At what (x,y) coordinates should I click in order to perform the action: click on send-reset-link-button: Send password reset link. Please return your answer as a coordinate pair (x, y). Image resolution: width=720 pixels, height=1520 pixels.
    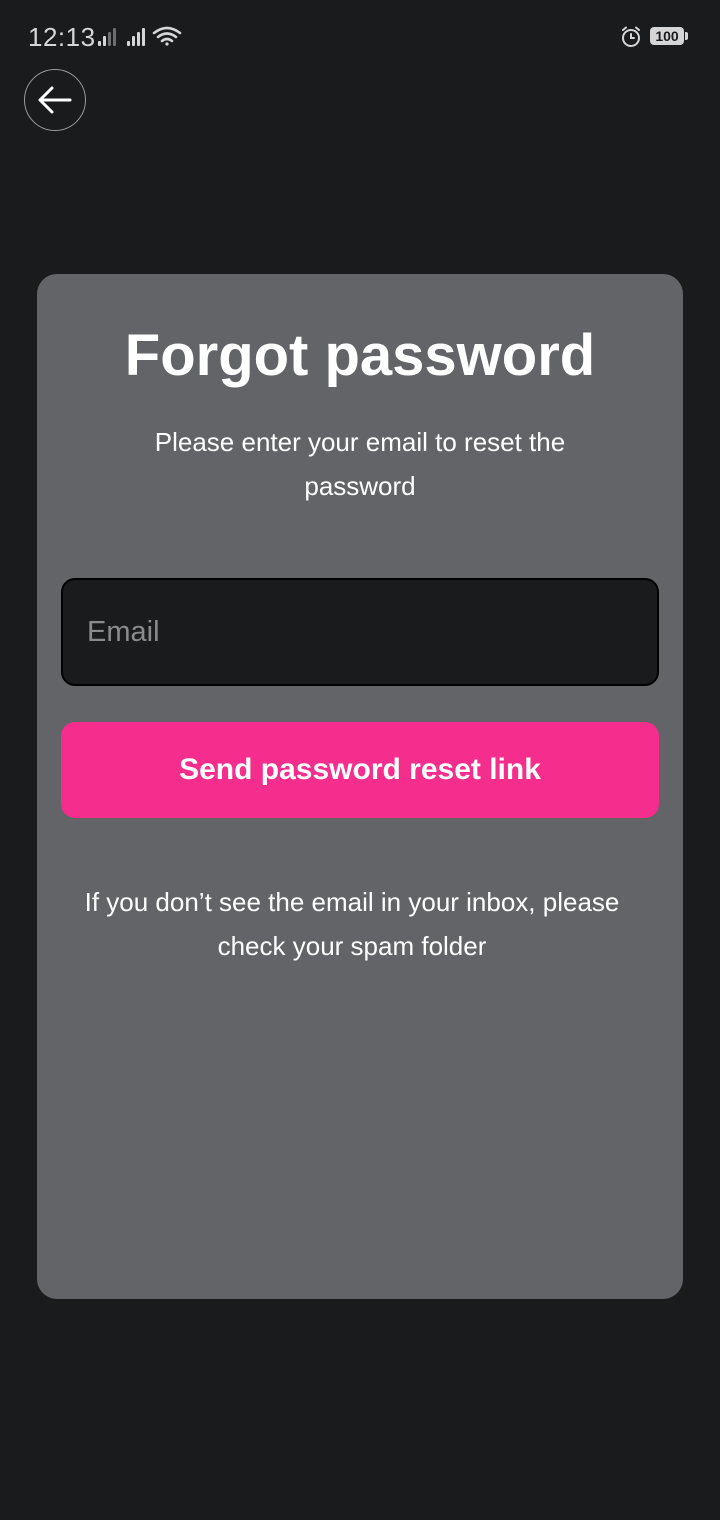
    Looking at the image, I should click on (360, 770).